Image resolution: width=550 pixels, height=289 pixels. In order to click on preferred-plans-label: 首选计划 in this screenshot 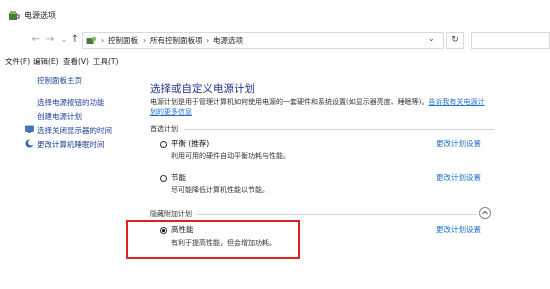, I will do `click(164, 129)`.